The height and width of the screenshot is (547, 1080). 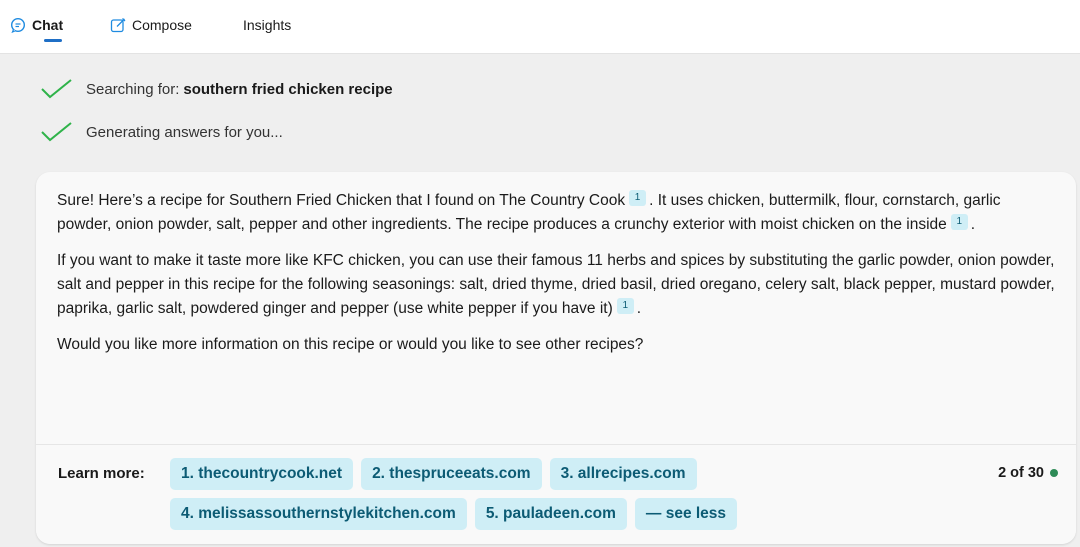 What do you see at coordinates (133, 89) in the screenshot?
I see `status-searching-label: Searching for:` at bounding box center [133, 89].